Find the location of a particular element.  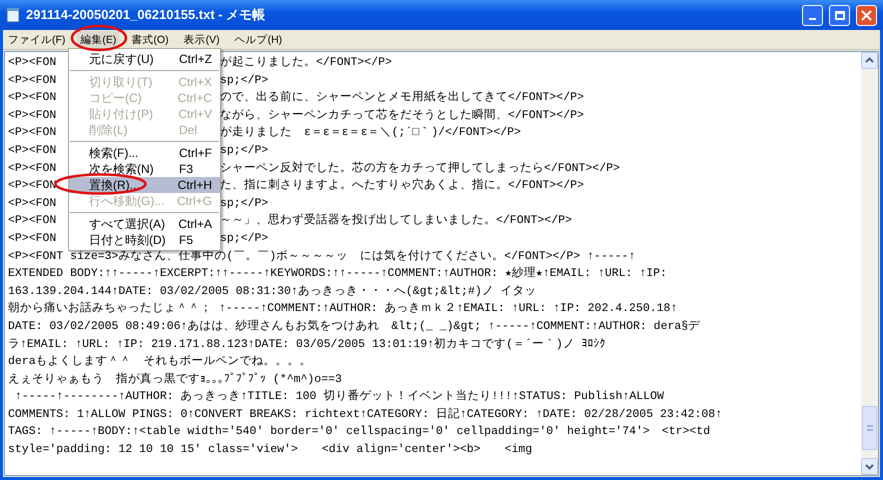

scroll-up-icon is located at coordinates (869, 60).